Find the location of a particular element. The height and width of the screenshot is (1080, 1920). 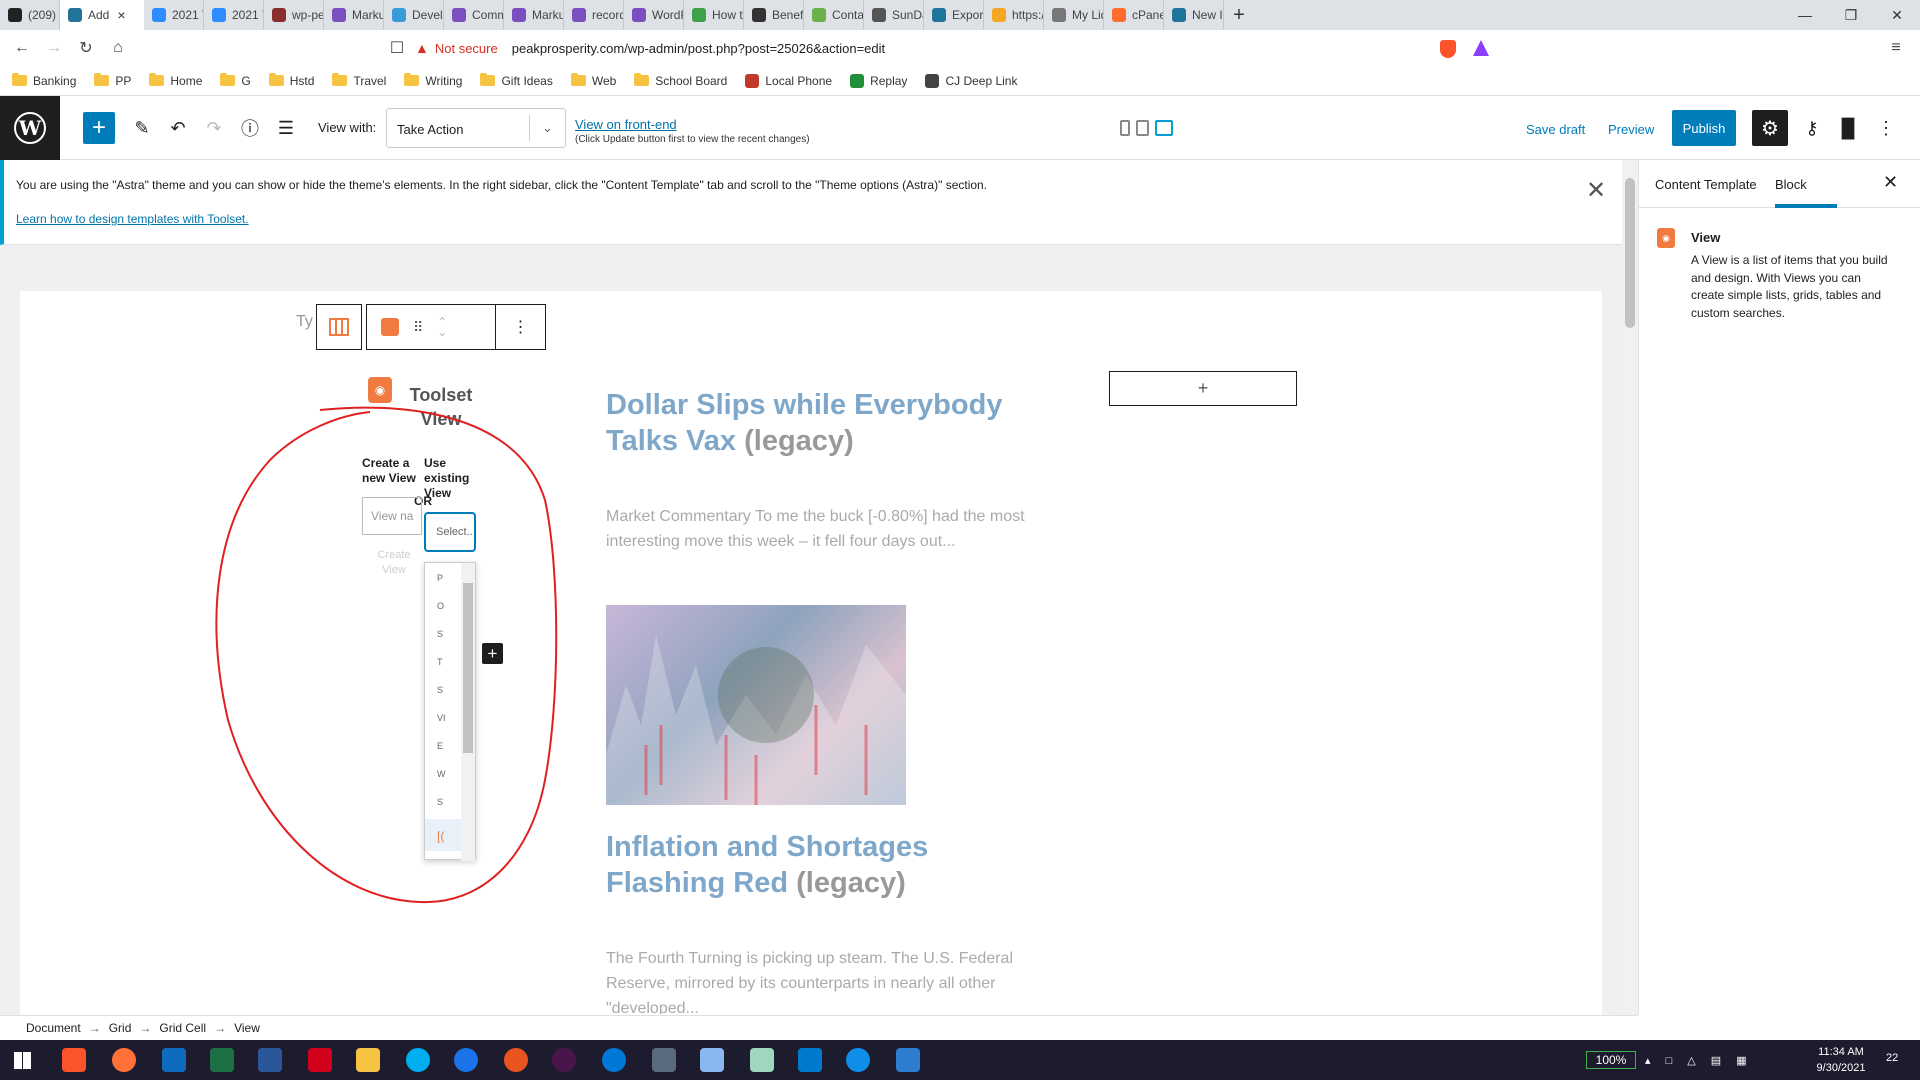

scrollbar-thumb is located at coordinates (1630, 253).